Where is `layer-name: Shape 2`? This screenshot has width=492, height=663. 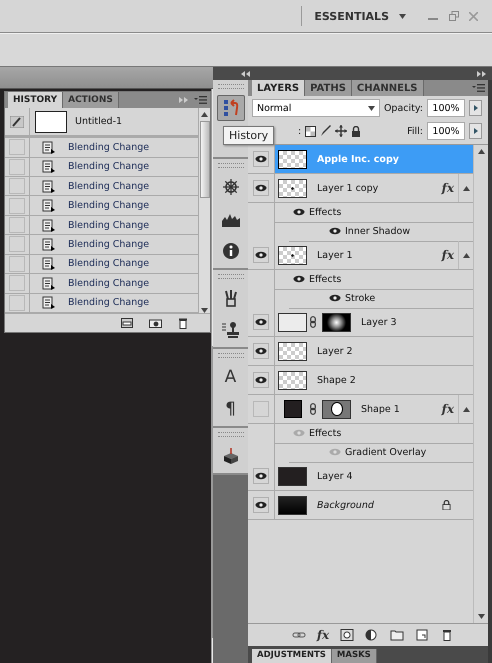 layer-name: Shape 2 is located at coordinates (336, 380).